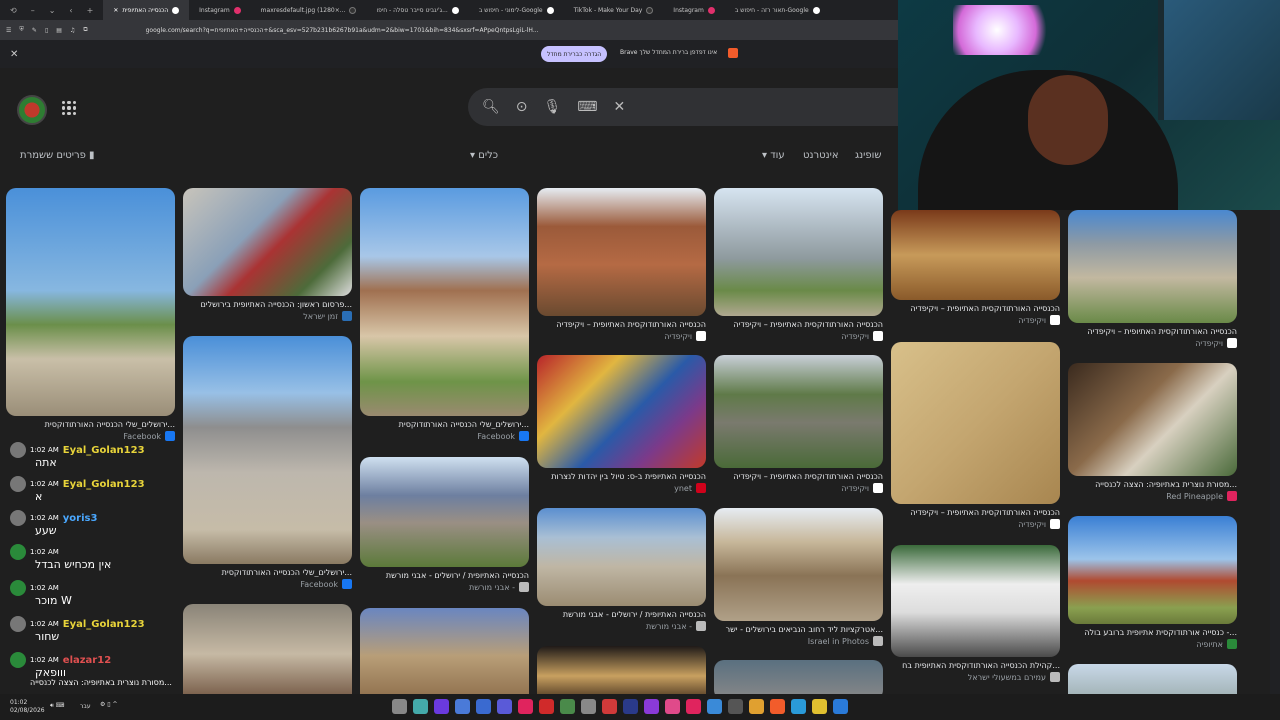  I want to click on system-tray-icons: 🔊︎ ⌨, so click(57, 706).